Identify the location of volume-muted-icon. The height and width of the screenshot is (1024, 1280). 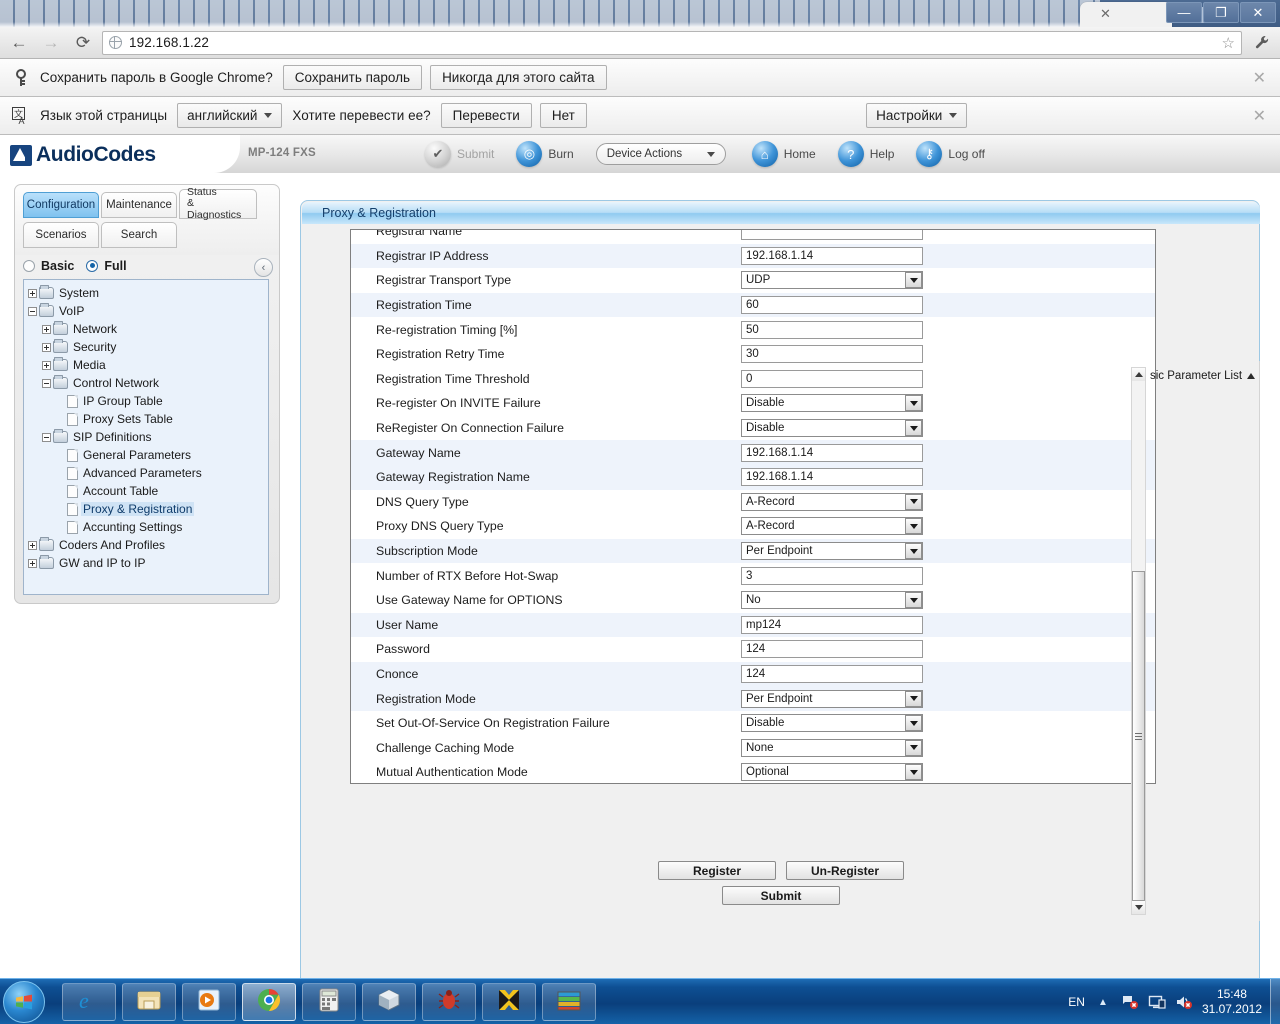
(1184, 1002).